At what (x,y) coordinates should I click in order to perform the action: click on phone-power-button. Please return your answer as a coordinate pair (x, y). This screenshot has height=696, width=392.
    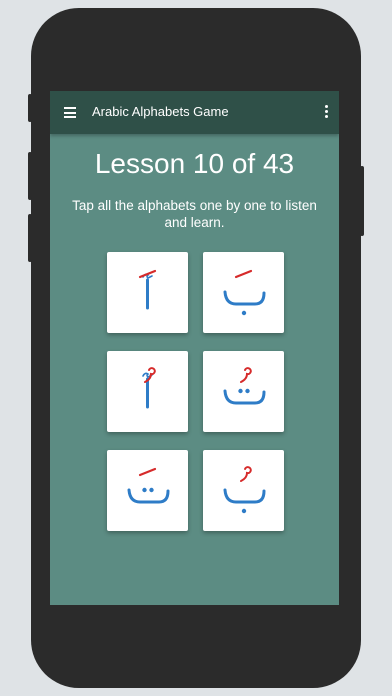
    Looking at the image, I should click on (362, 201).